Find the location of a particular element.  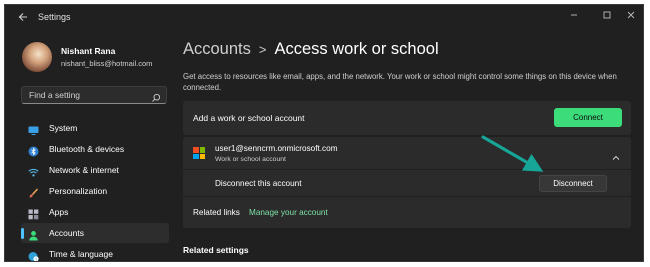

title-bar: Settings is located at coordinates (324, 18).